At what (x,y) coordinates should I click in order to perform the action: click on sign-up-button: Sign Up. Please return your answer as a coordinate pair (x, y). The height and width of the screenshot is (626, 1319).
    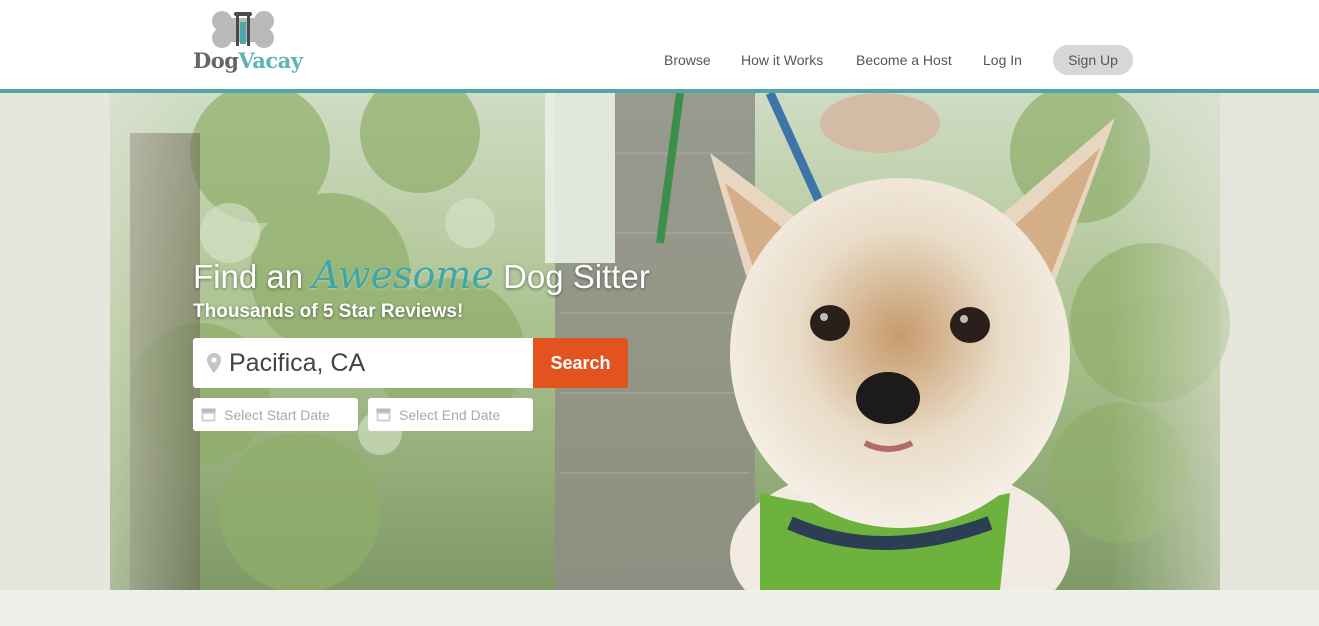
    Looking at the image, I should click on (1093, 60).